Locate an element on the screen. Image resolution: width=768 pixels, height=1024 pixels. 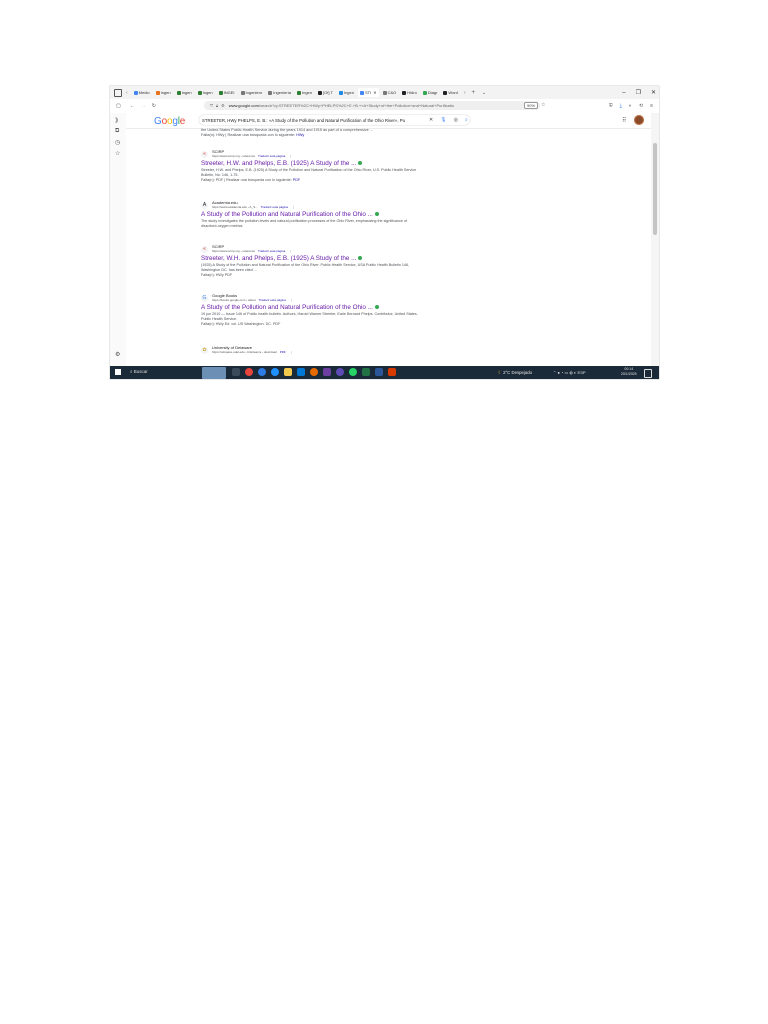
translate-link: PDF is located at coordinates (283, 352).